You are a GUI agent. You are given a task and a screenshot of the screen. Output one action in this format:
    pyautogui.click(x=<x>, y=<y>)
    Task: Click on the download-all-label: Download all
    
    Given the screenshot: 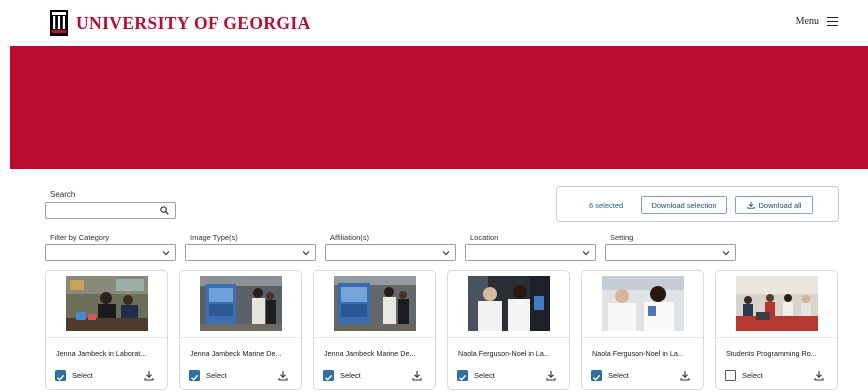 What is the action you would take?
    pyautogui.click(x=780, y=205)
    